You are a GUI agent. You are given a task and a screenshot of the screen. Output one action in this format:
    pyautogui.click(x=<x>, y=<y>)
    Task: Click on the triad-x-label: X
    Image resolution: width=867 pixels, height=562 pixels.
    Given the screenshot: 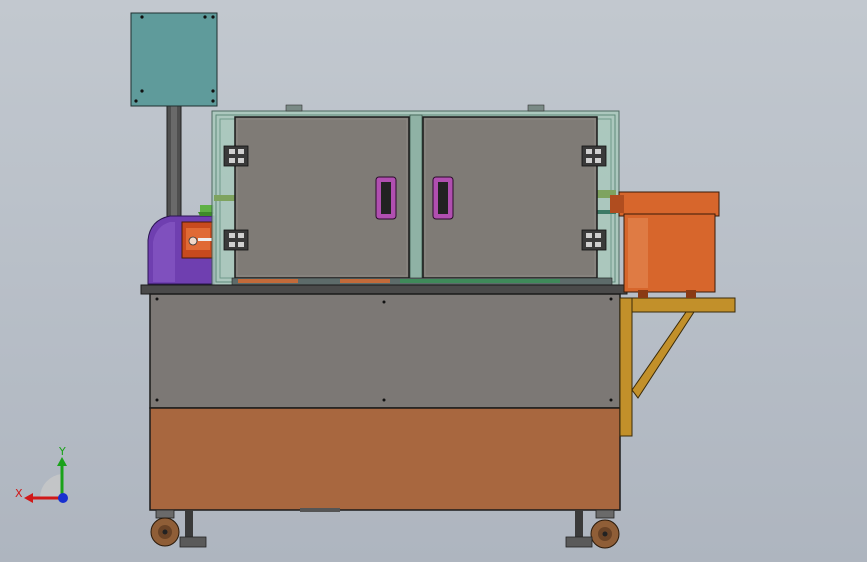 What is the action you would take?
    pyautogui.click(x=19, y=493)
    